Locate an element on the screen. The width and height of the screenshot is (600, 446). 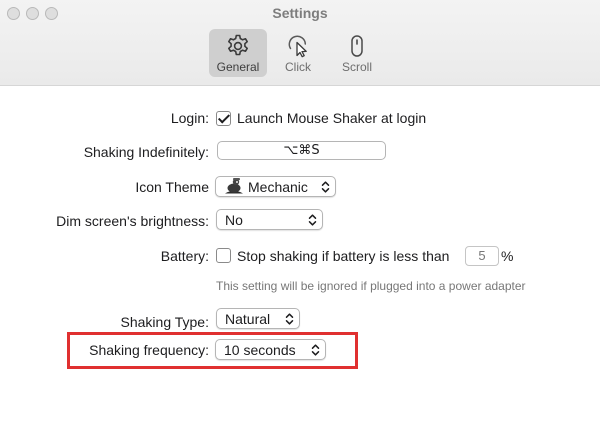
icon-theme-label: Icon Theme is located at coordinates (172, 187).